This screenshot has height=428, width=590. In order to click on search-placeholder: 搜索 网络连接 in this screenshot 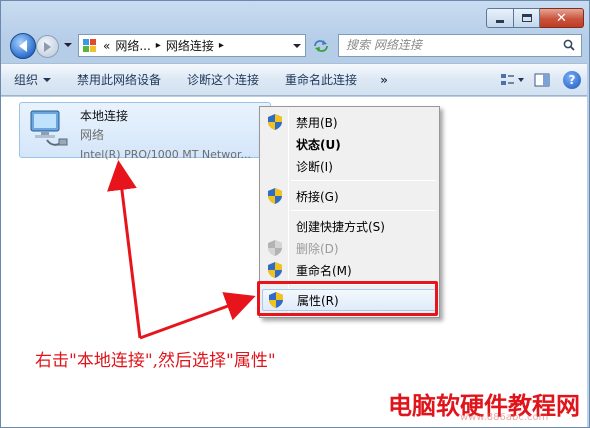, I will do `click(384, 45)`.